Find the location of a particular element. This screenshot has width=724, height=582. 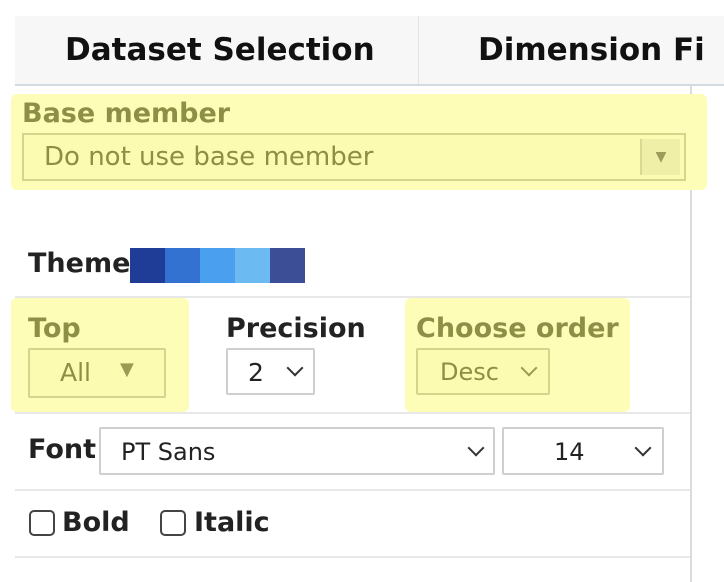

font-size-value: 14 is located at coordinates (569, 452).